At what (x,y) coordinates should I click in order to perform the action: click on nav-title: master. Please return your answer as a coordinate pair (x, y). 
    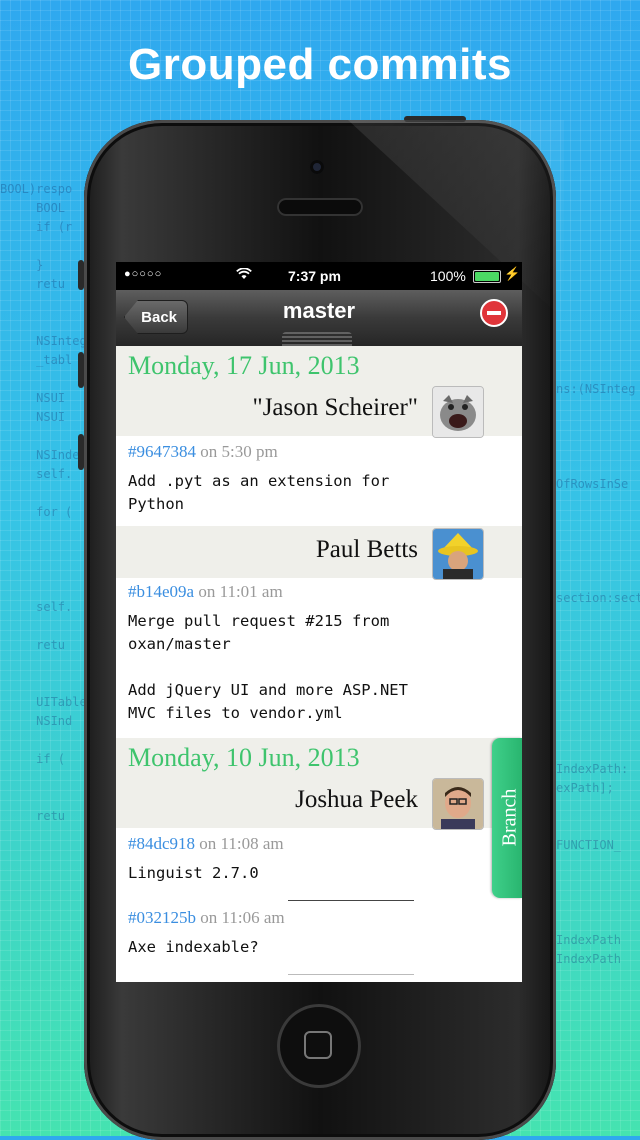
    Looking at the image, I should click on (319, 310).